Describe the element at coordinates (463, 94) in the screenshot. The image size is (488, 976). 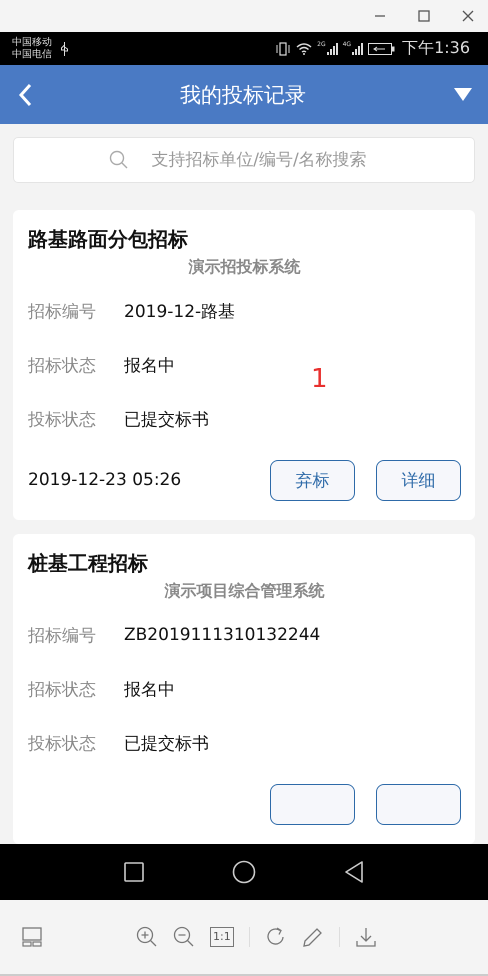
I see `dropdown-triangle-icon` at that location.